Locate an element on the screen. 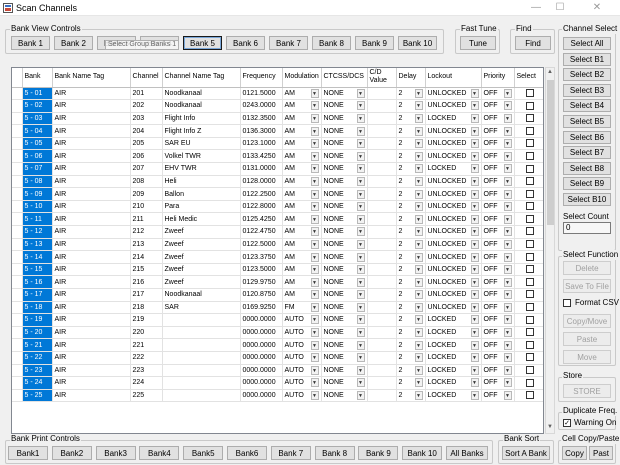 This screenshot has height=465, width=620. col-header-bank-name-tag: Bank Name Tag is located at coordinates (91, 78).